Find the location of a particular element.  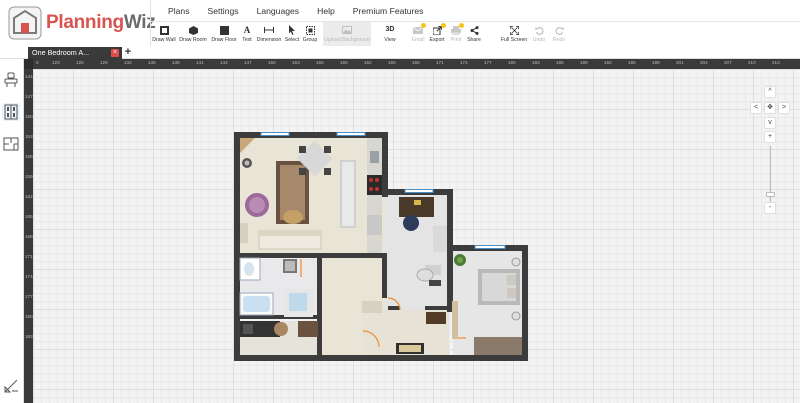

ruler-tick-label: 207 is located at coordinates (728, 62).